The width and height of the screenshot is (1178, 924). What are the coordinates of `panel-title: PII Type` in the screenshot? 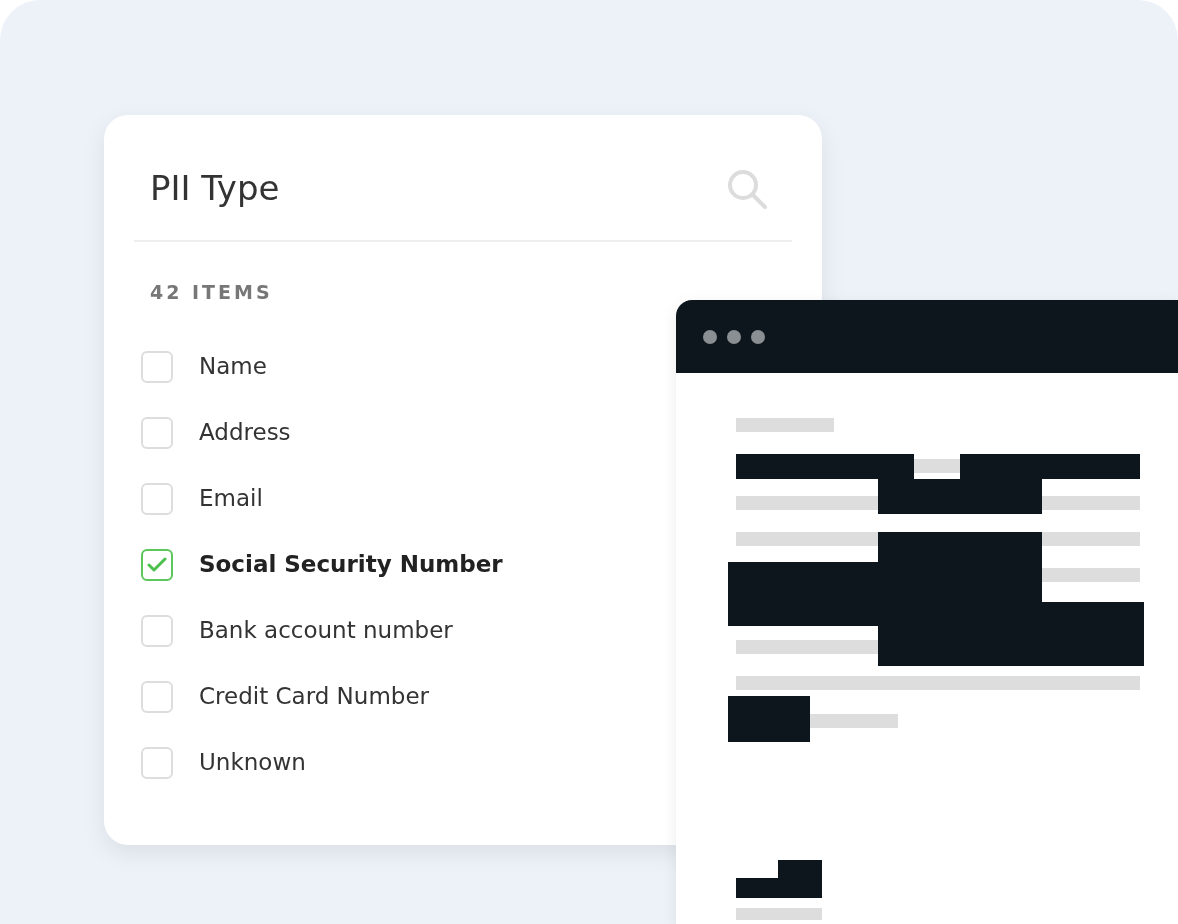 It's located at (215, 188).